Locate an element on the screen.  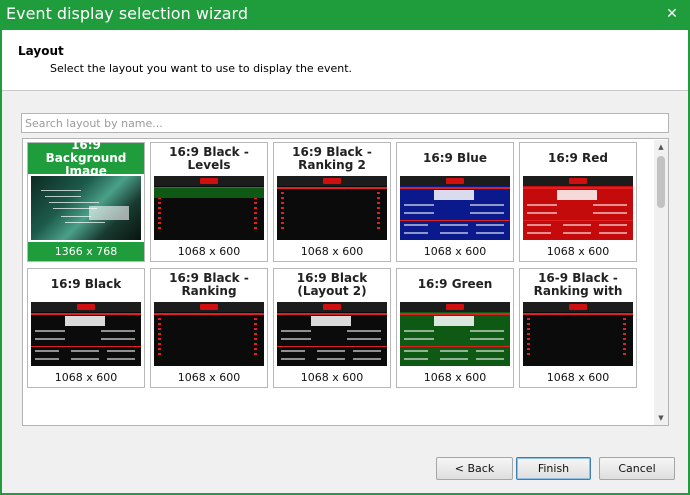
cancel-button: Cancel is located at coordinates (637, 468).